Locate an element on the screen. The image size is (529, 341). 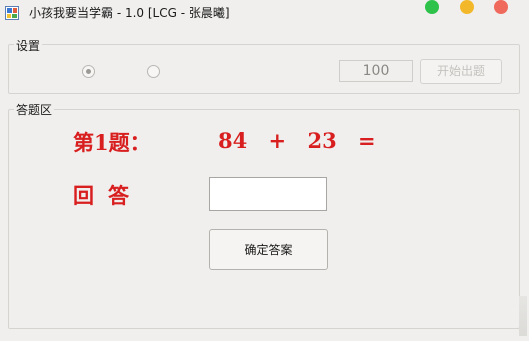
minimize-button is located at coordinates (467, 7).